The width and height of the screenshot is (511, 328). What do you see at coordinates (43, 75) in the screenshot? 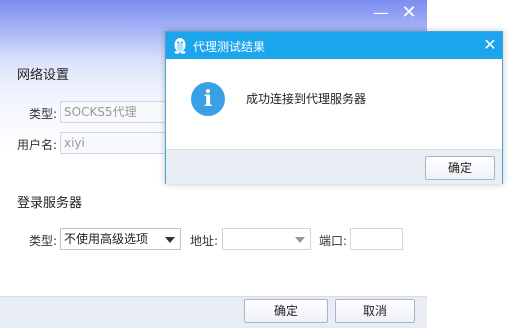
I see `network-settings-title: 网络设置` at bounding box center [43, 75].